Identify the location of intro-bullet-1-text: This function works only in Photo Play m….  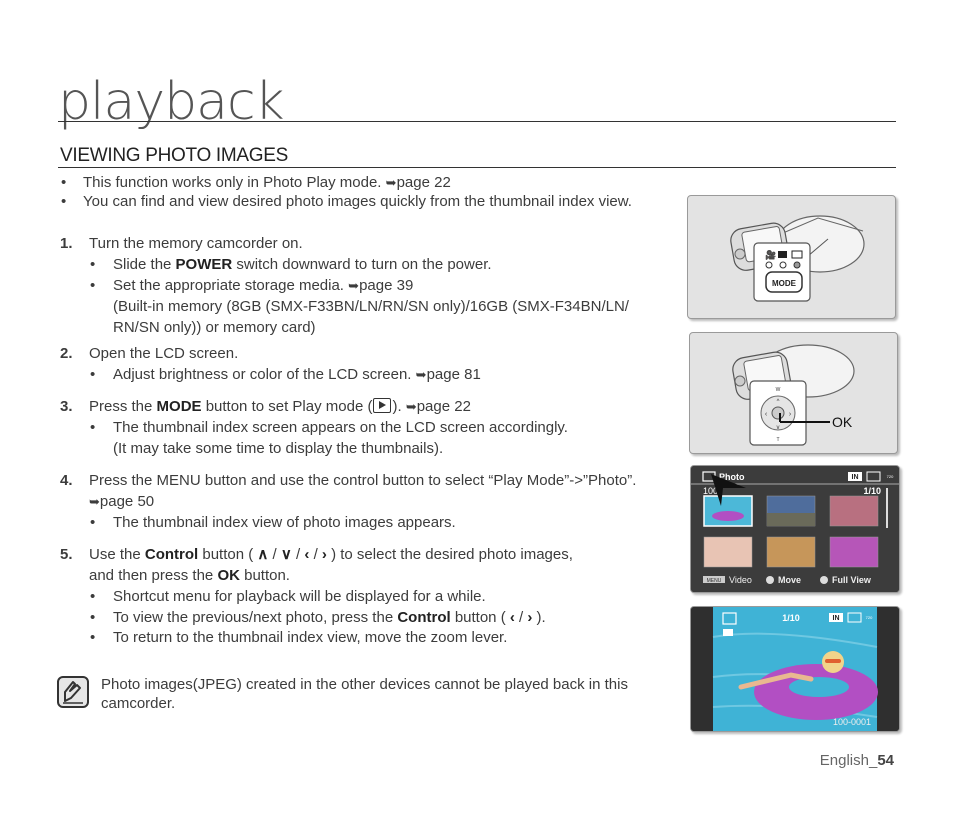
(234, 182).